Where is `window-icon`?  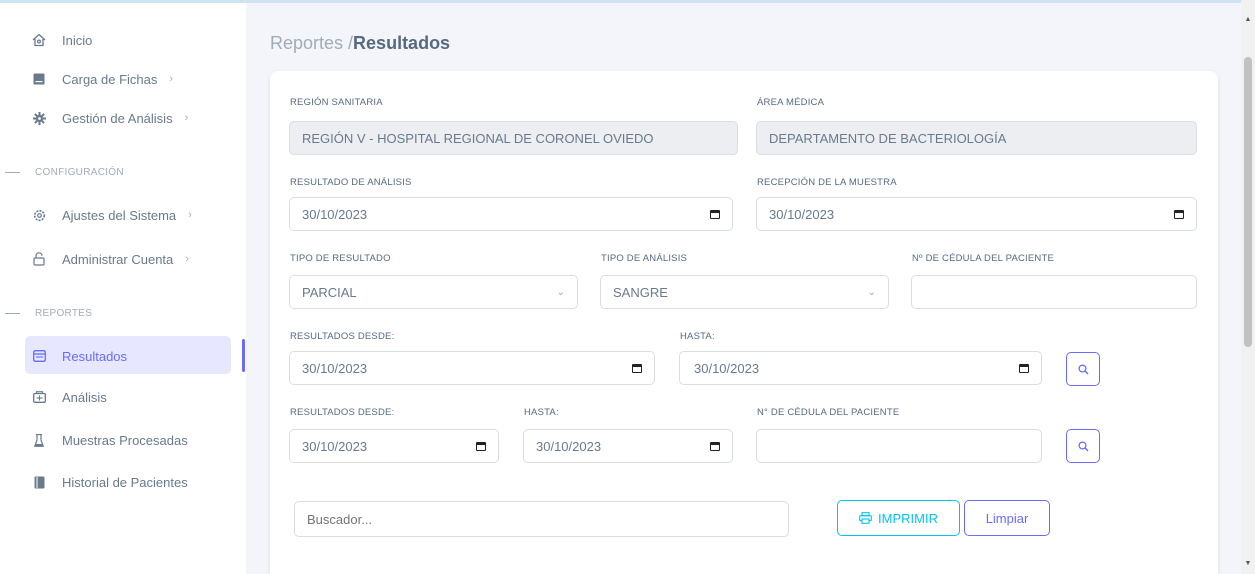
window-icon is located at coordinates (39, 356).